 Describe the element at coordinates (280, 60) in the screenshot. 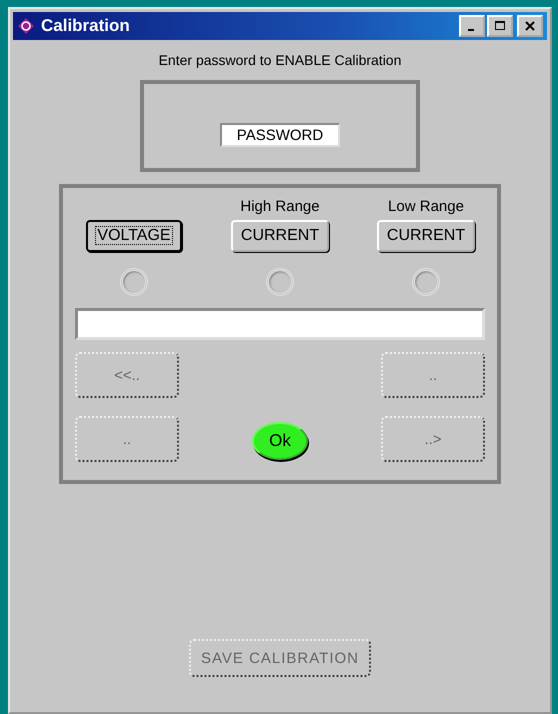

I see `instruction-text: Enter password to ENABLE Calibration` at that location.